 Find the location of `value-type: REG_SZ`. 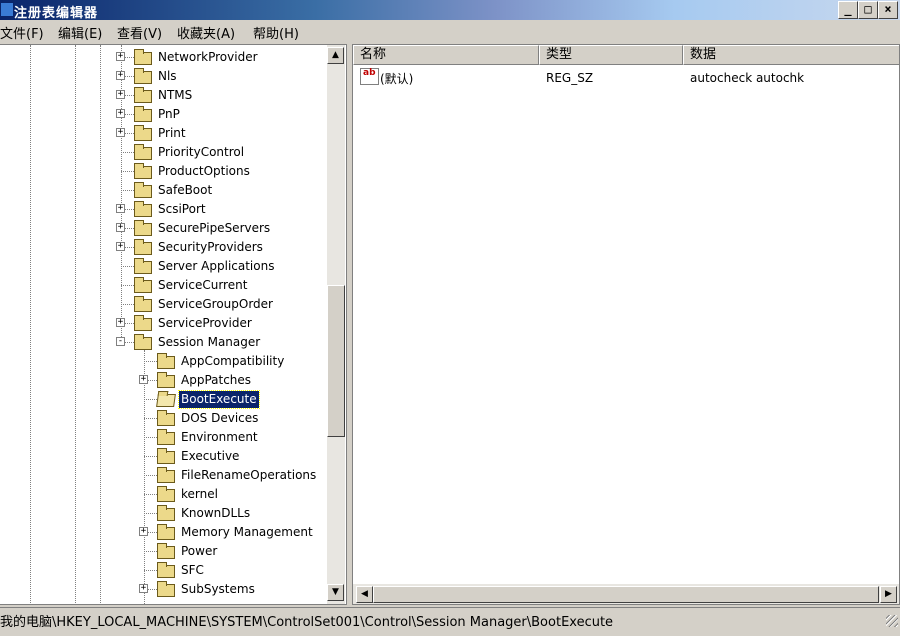

value-type: REG_SZ is located at coordinates (570, 78).